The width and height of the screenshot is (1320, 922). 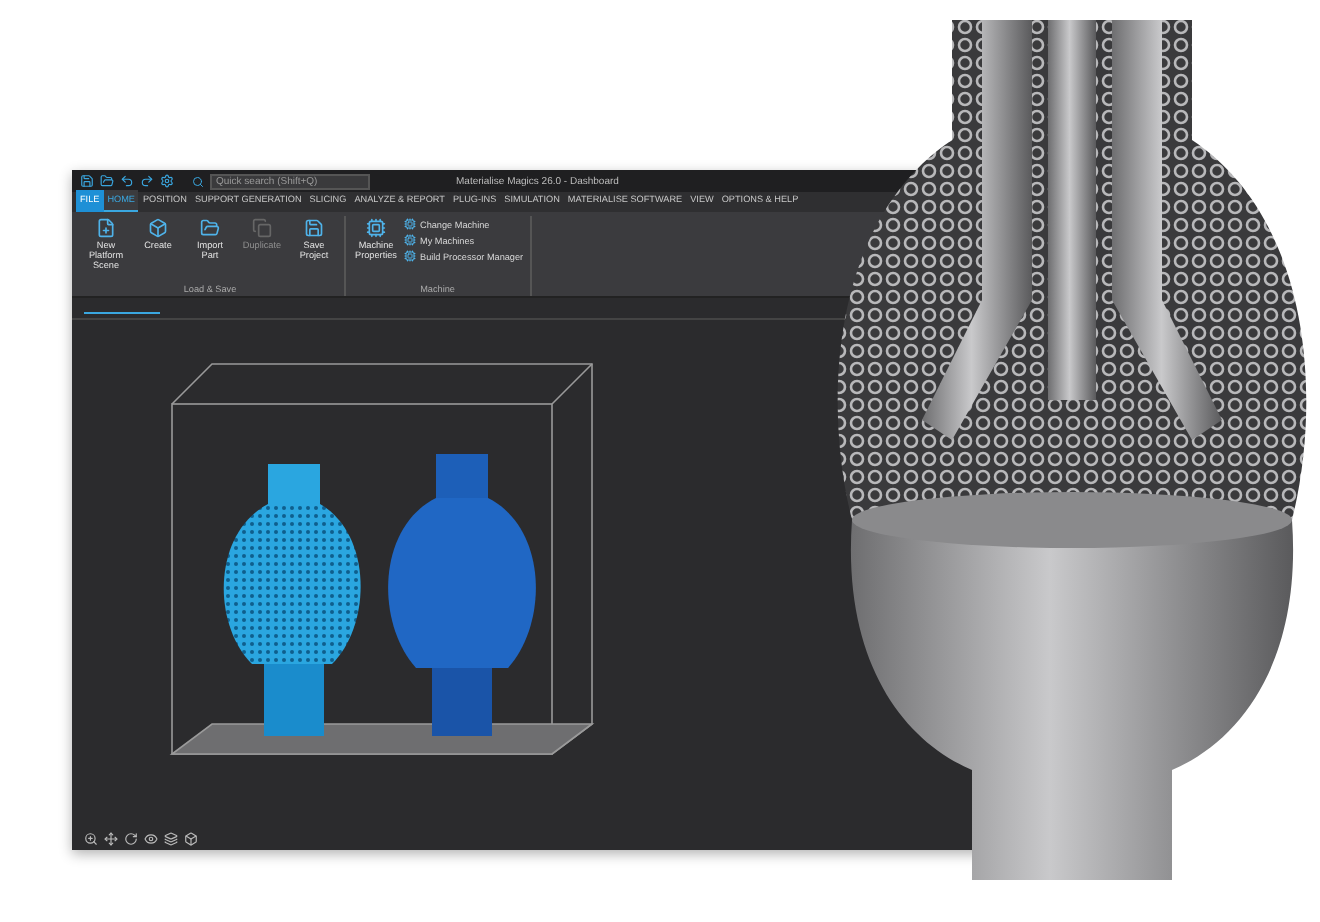 I want to click on search-icon, so click(x=198, y=181).